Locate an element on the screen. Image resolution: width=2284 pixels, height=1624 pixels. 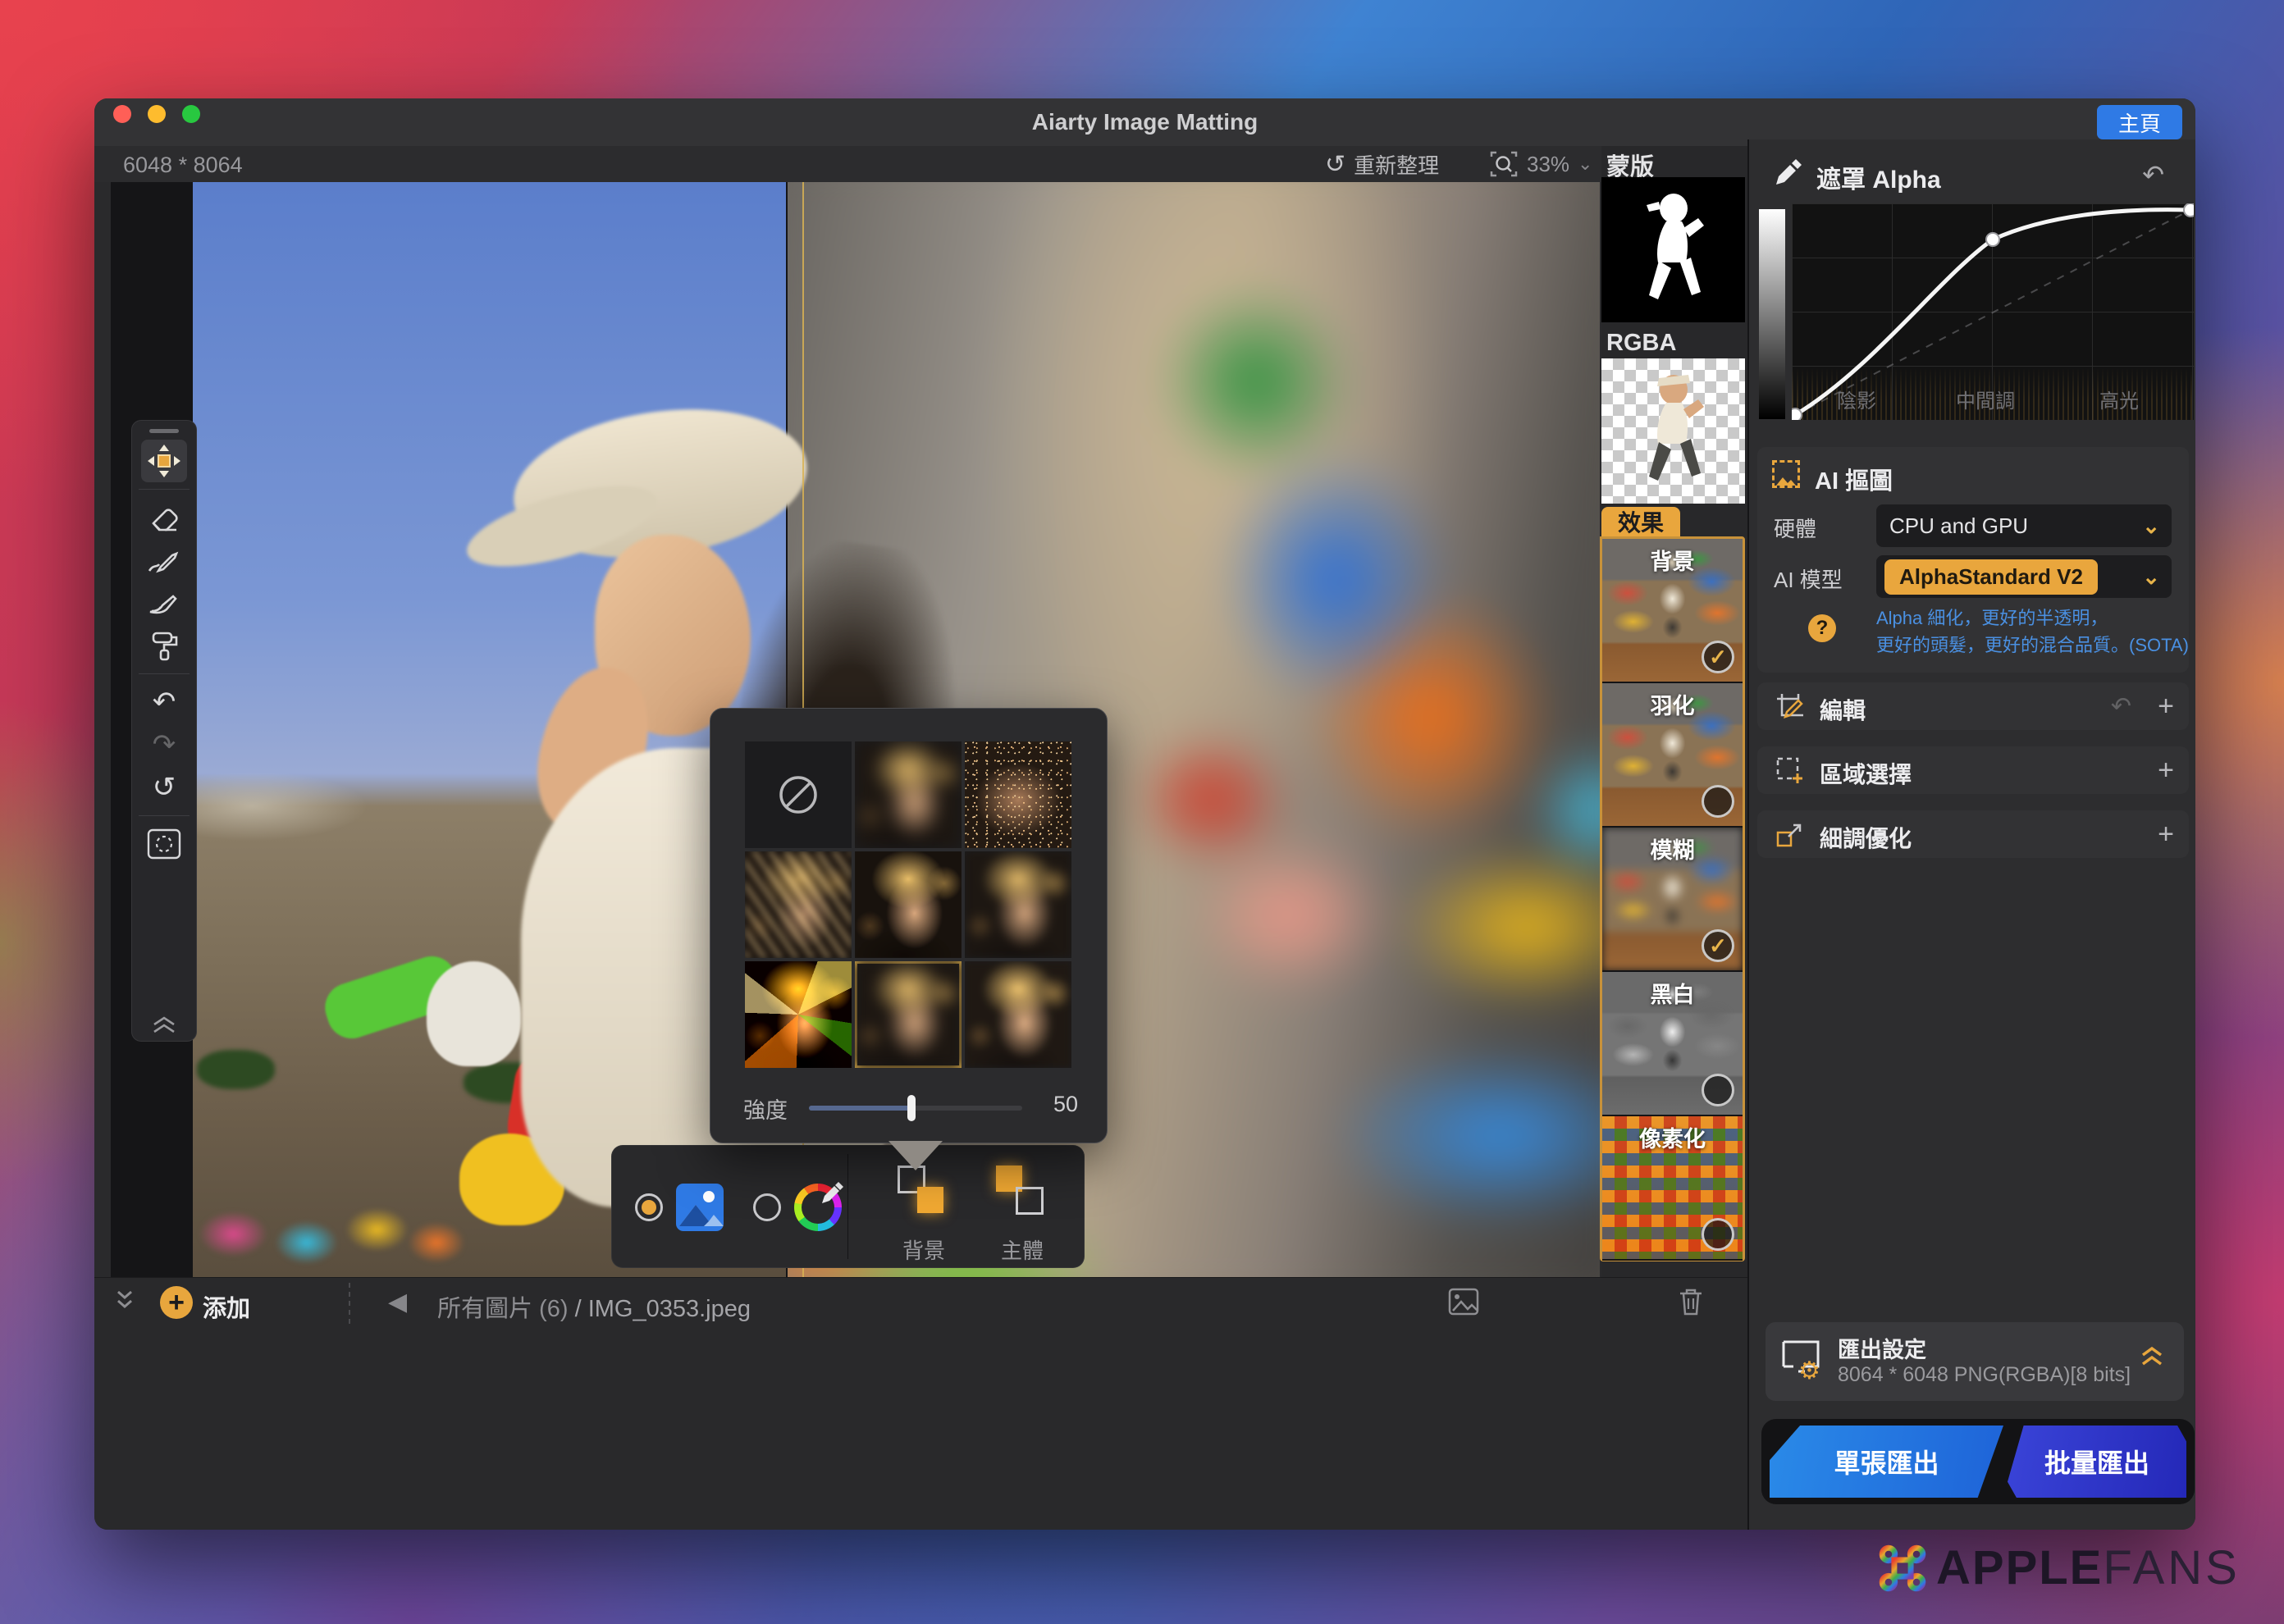
image-background-icon is located at coordinates (700, 1207).